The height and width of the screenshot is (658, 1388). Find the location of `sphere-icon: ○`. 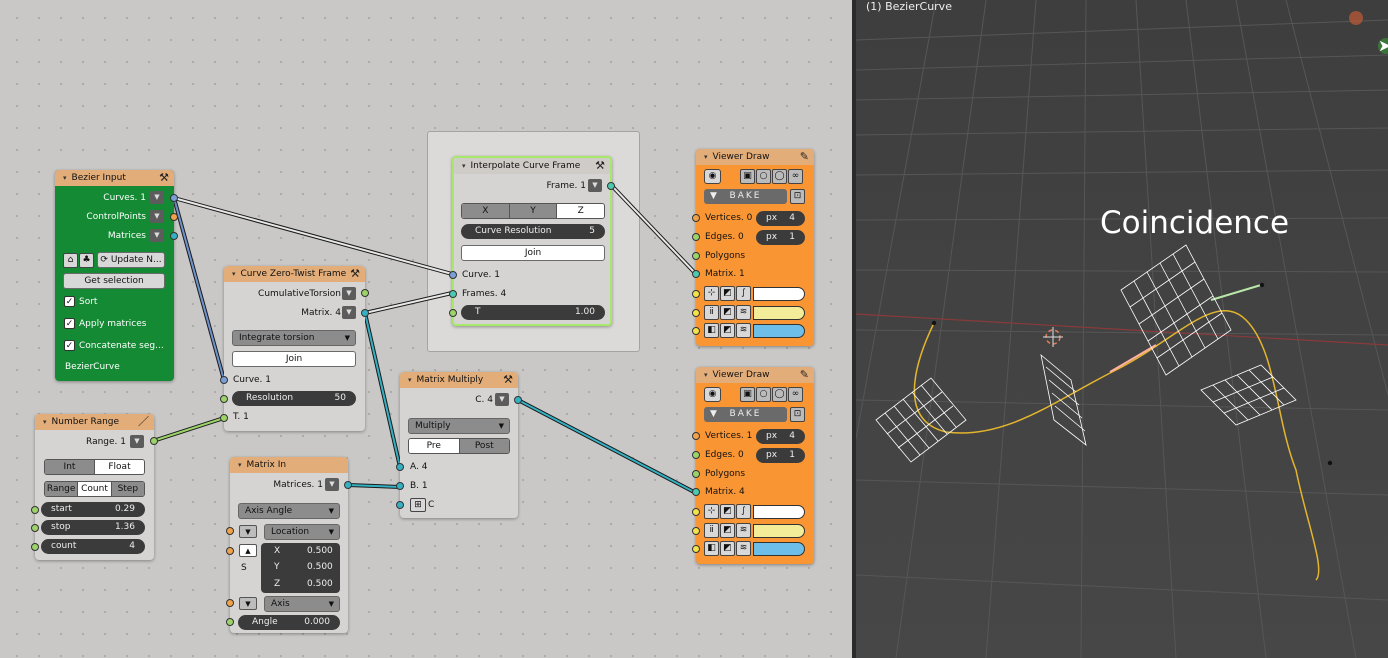

sphere-icon: ○ is located at coordinates (763, 394).